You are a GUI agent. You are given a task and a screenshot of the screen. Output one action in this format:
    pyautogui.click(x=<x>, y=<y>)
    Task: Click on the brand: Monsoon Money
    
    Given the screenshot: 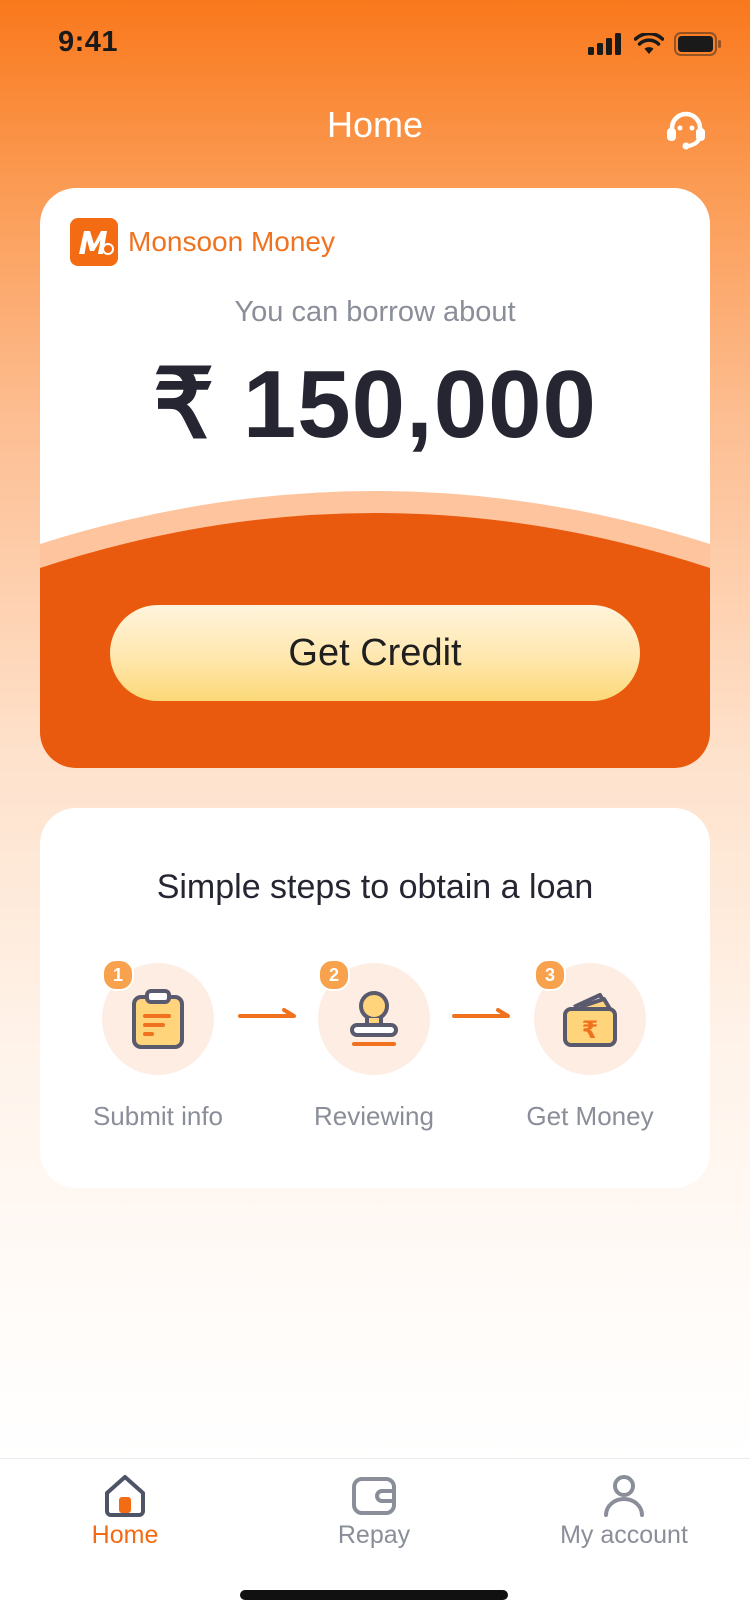 What is the action you would take?
    pyautogui.click(x=202, y=242)
    